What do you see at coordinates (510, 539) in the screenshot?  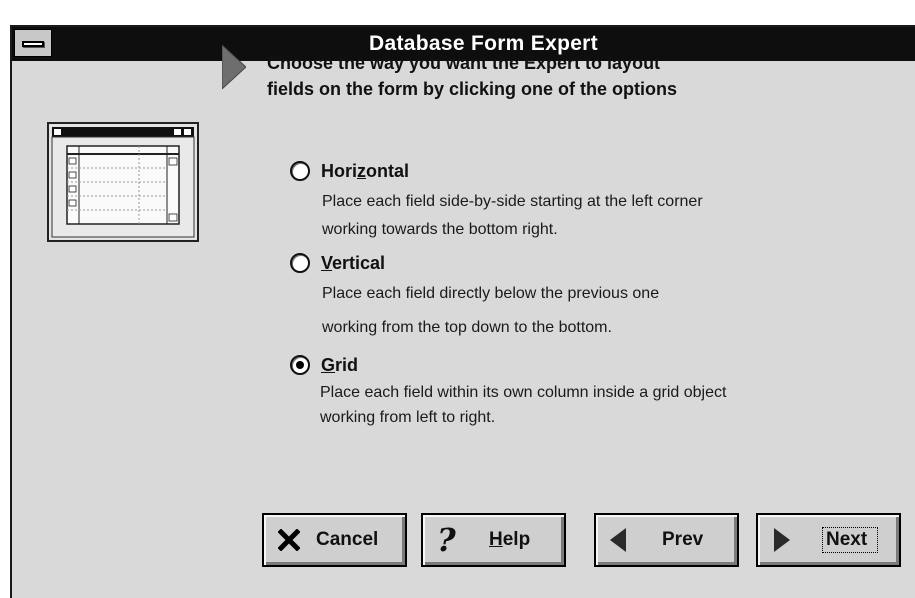 I see `help-label: Help` at bounding box center [510, 539].